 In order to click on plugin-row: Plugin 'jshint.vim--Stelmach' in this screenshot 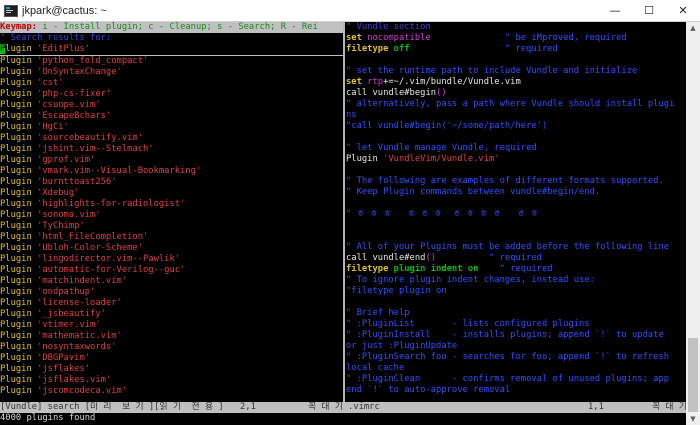, I will do `click(171, 149)`.